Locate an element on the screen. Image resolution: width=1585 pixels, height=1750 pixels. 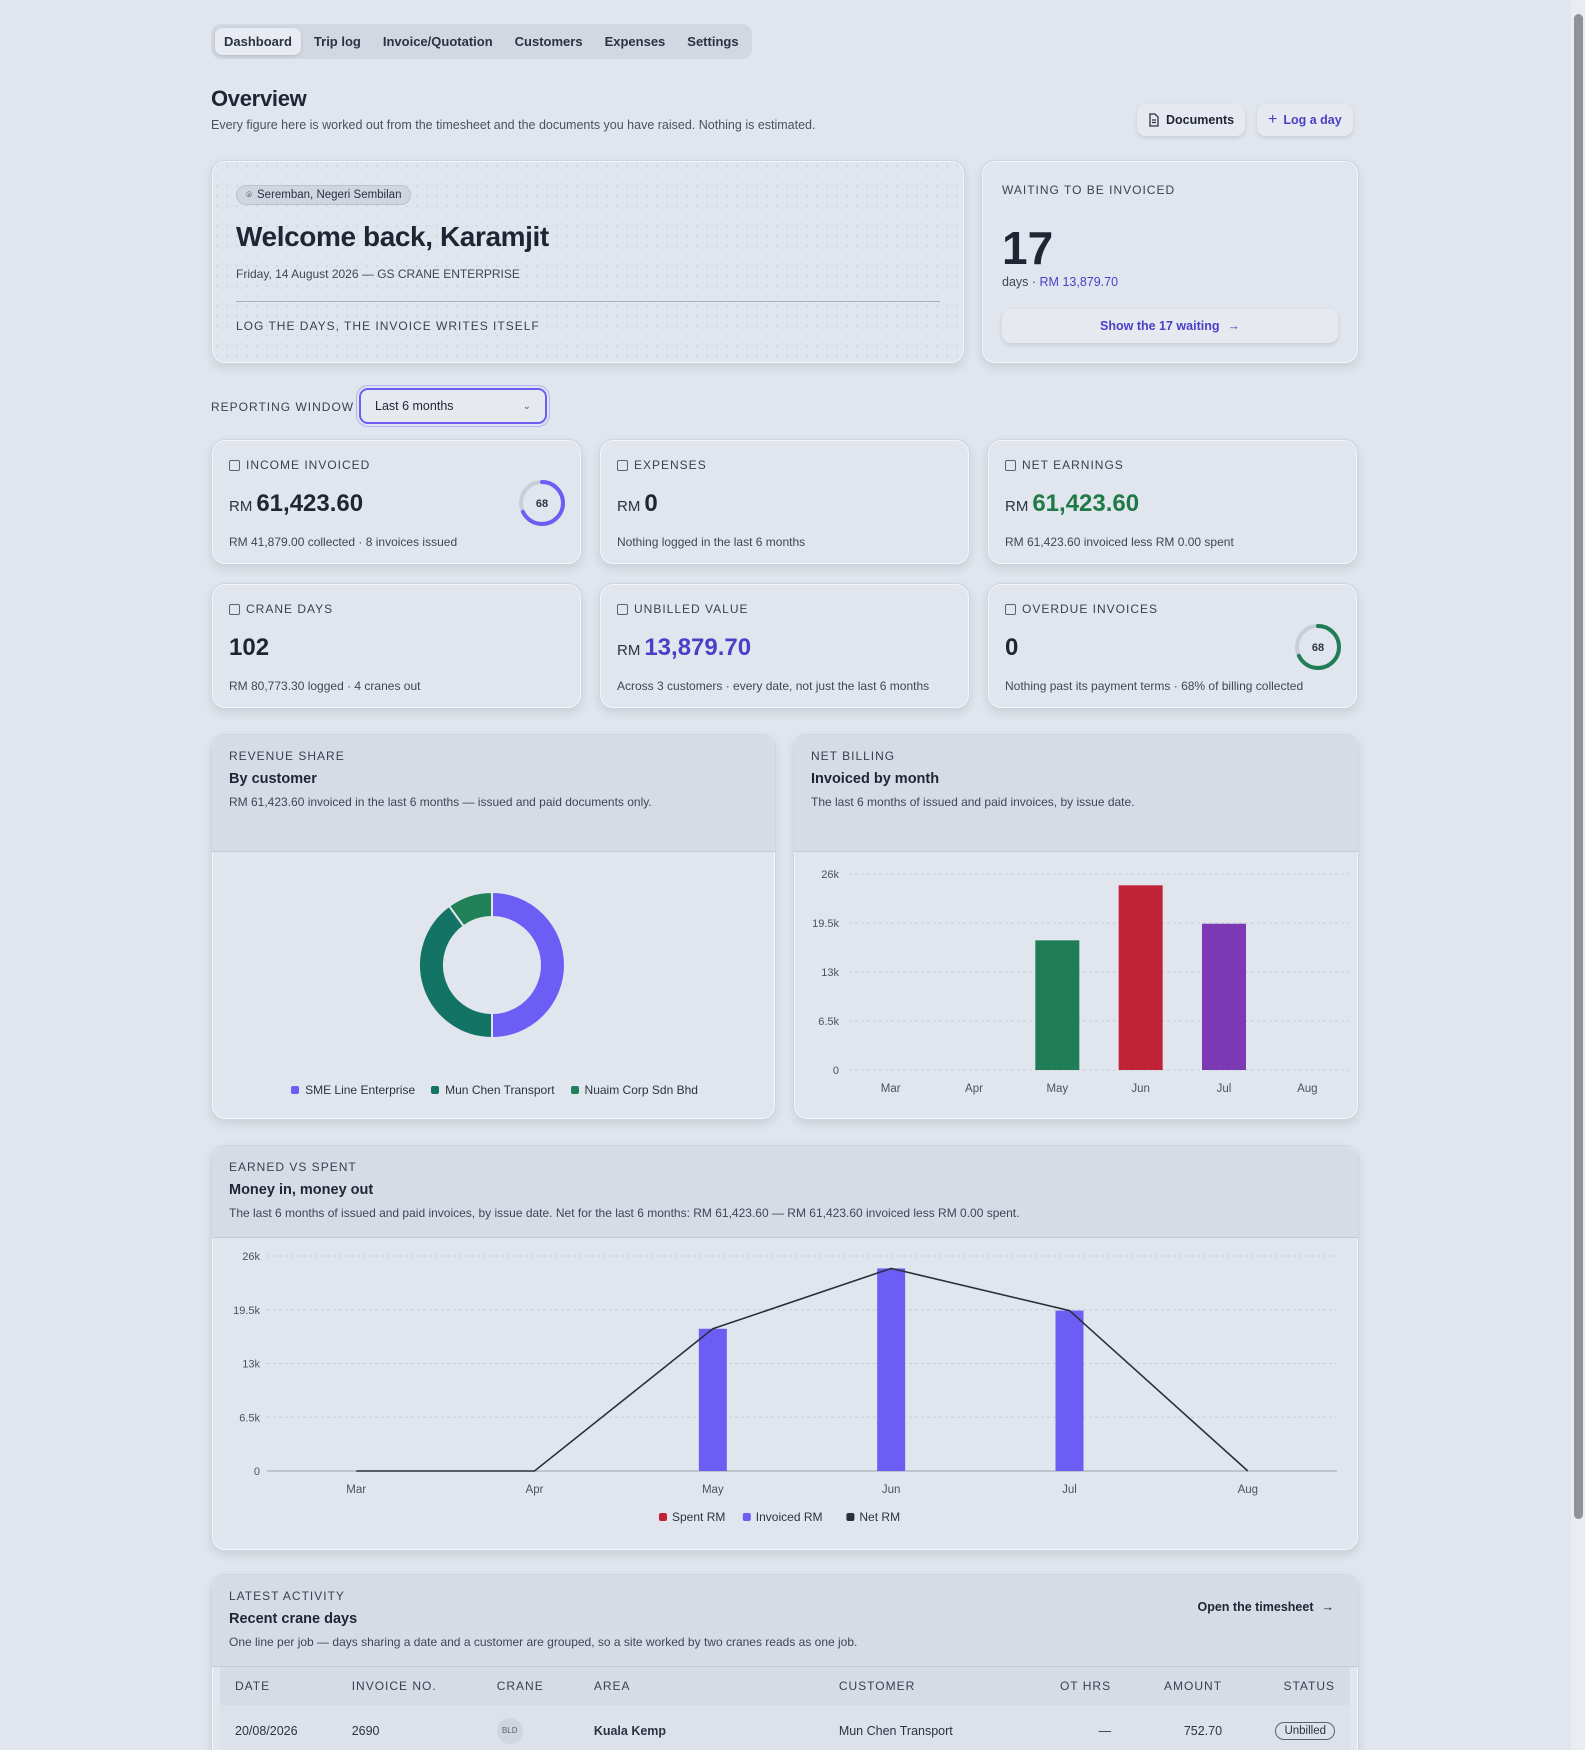
income-currency: RM is located at coordinates (241, 506).